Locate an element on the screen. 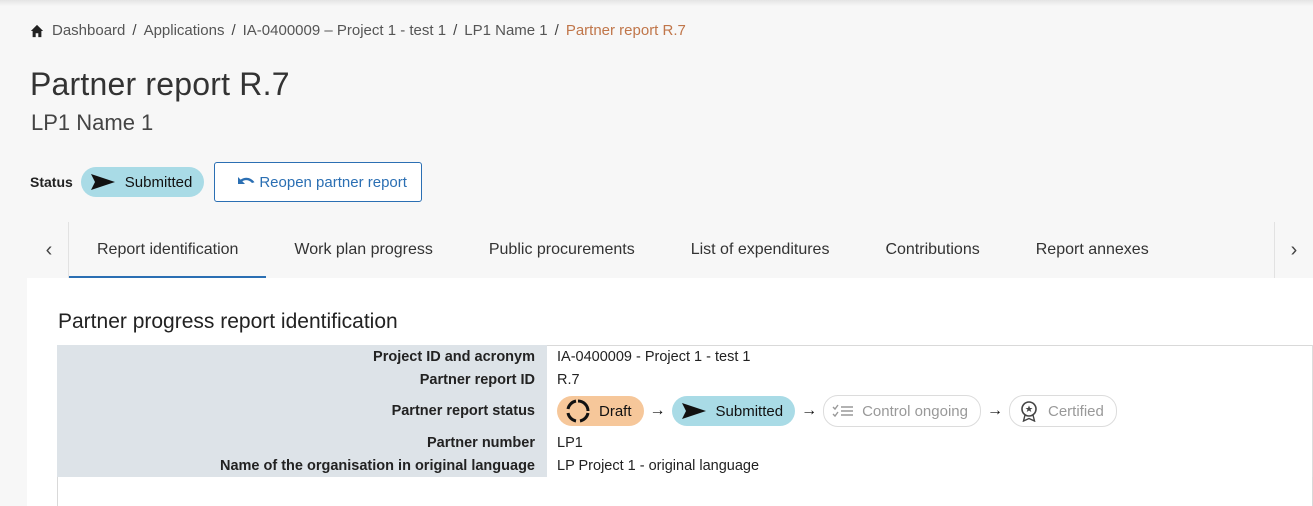 This screenshot has height=506, width=1313. breadcrumb-applications: Applications is located at coordinates (184, 30).